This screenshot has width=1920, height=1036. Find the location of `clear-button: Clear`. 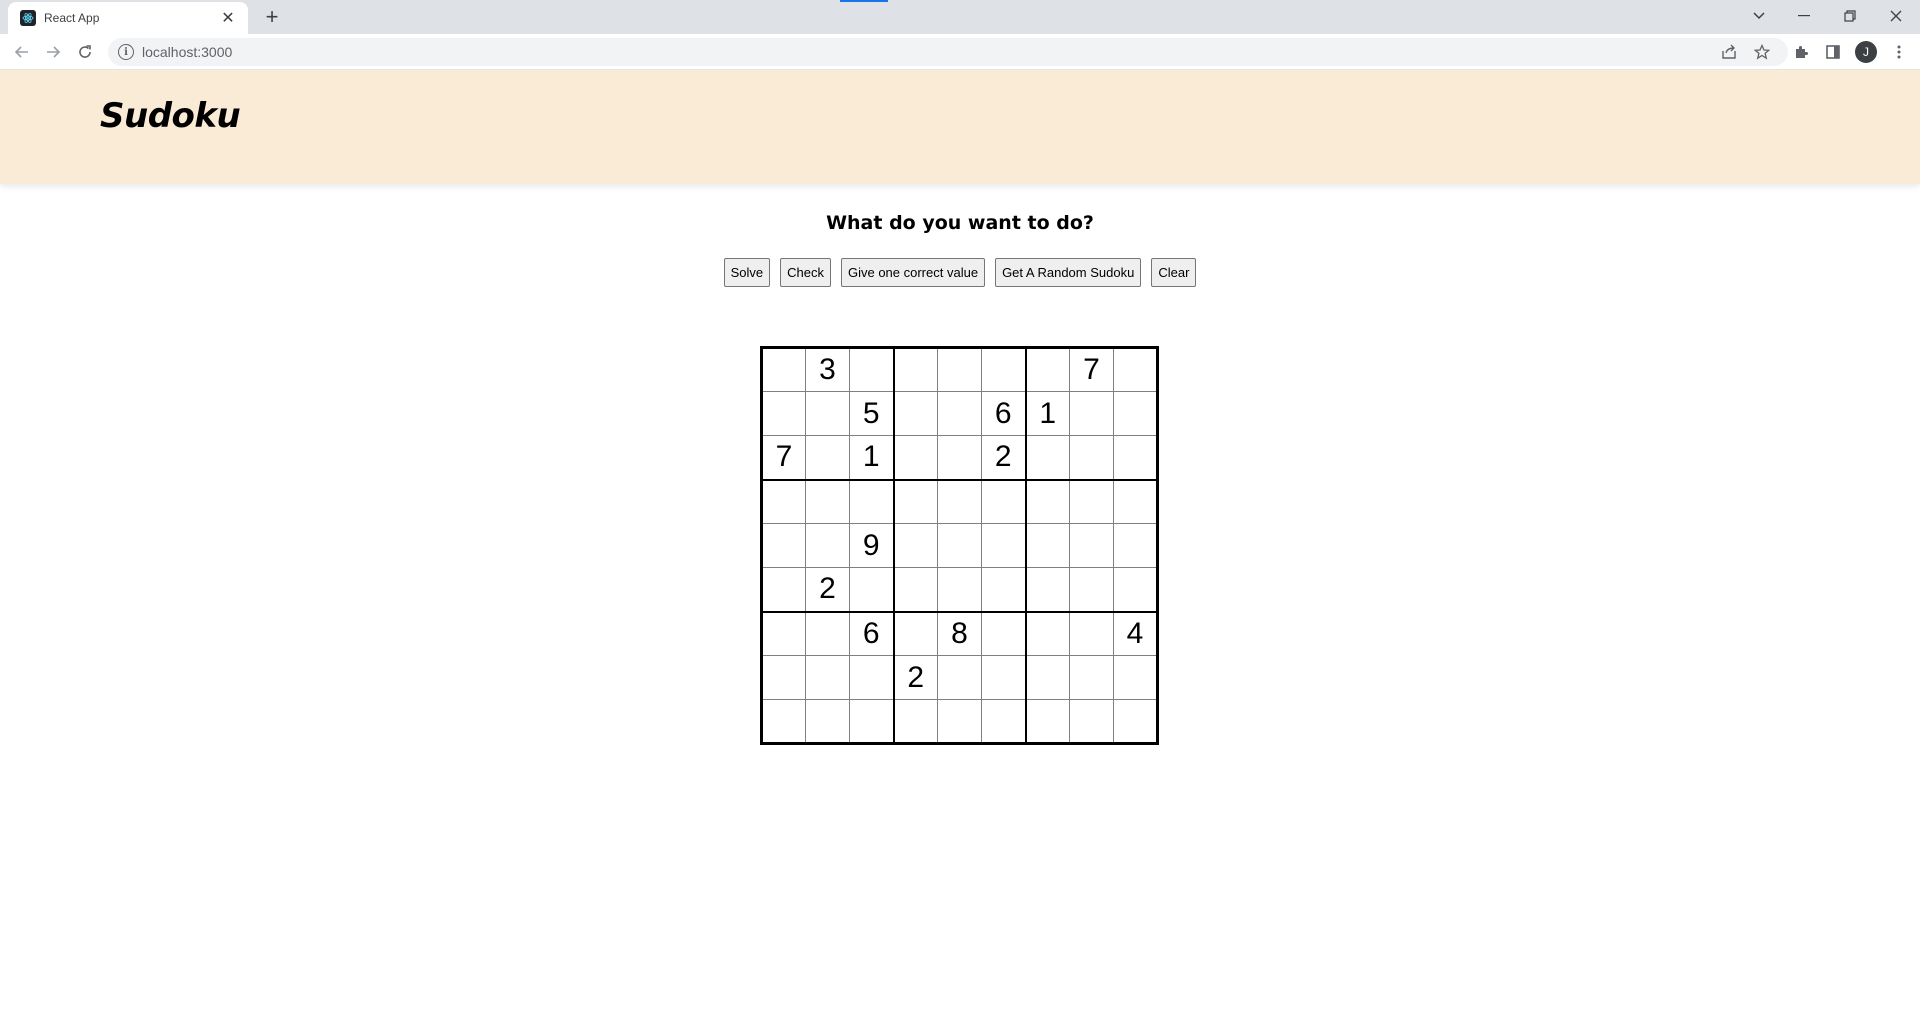

clear-button: Clear is located at coordinates (1174, 272).